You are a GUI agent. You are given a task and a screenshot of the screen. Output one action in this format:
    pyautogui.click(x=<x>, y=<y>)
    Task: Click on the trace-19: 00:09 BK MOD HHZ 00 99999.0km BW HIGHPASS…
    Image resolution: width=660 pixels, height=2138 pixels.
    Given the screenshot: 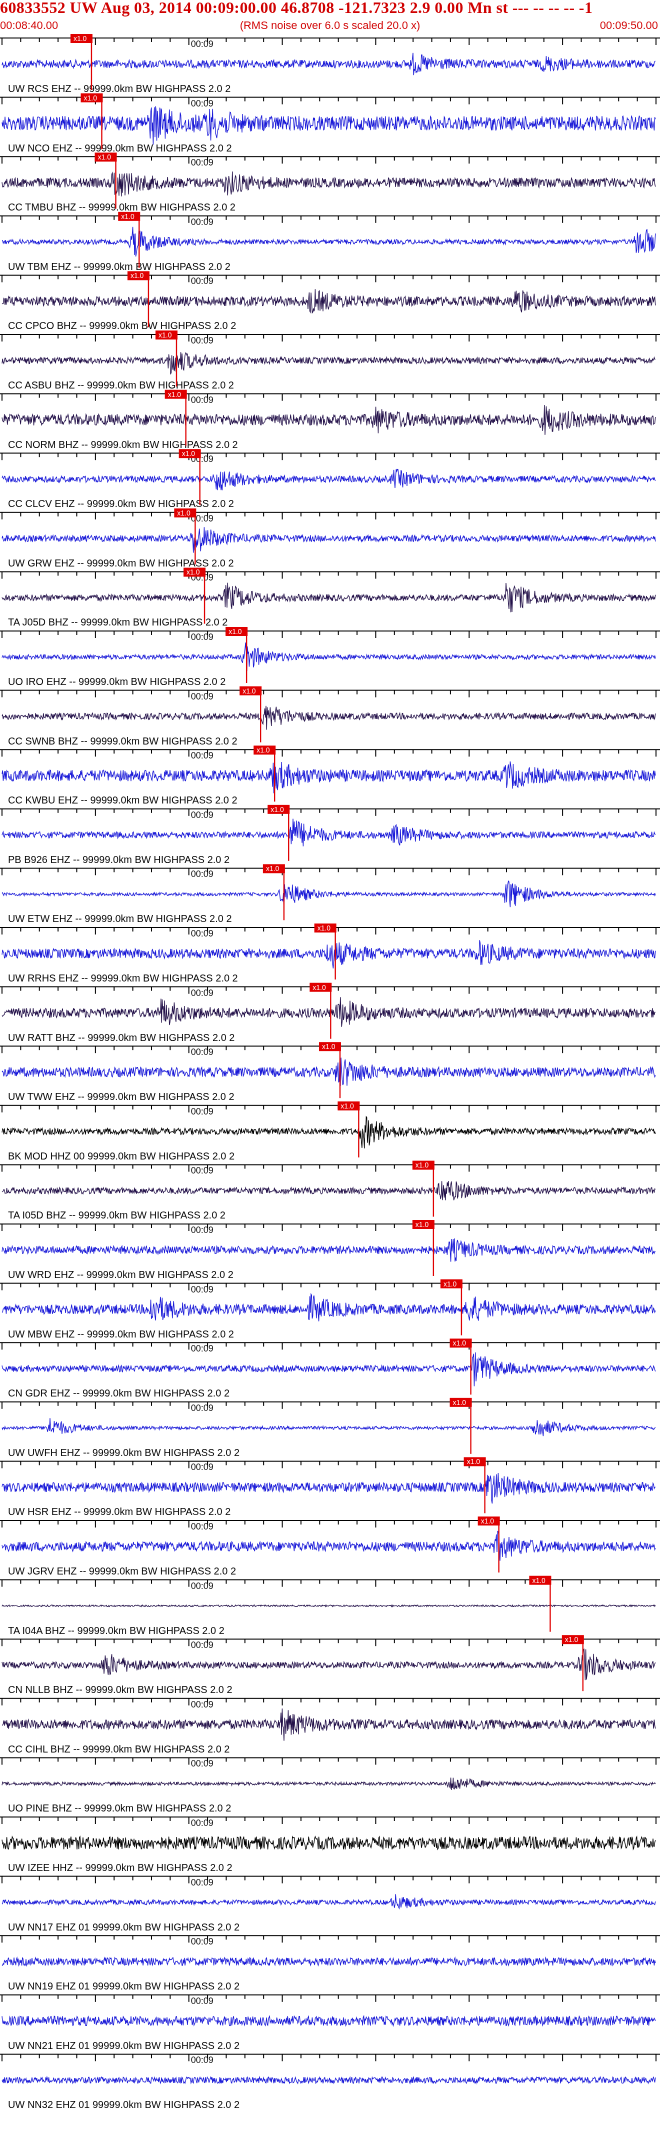 What is the action you would take?
    pyautogui.click(x=330, y=1131)
    